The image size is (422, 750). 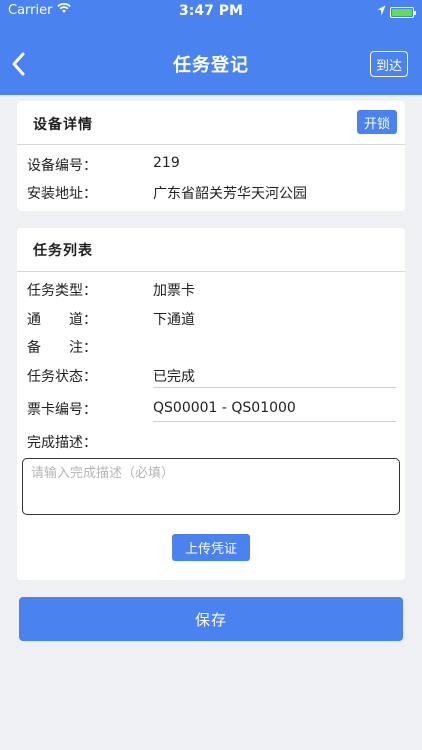 I want to click on install-address-label: 安装地址：, so click(x=62, y=194).